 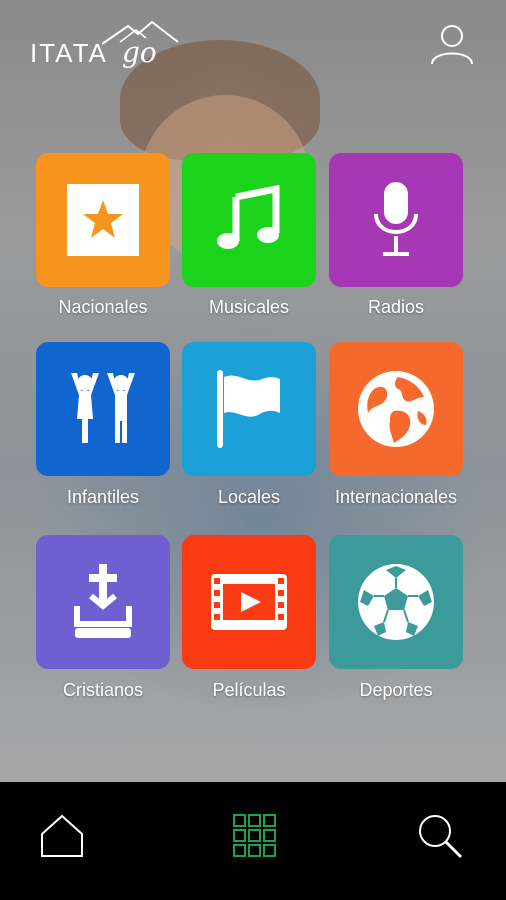 I want to click on category-tile-infantiles, so click(x=103, y=409).